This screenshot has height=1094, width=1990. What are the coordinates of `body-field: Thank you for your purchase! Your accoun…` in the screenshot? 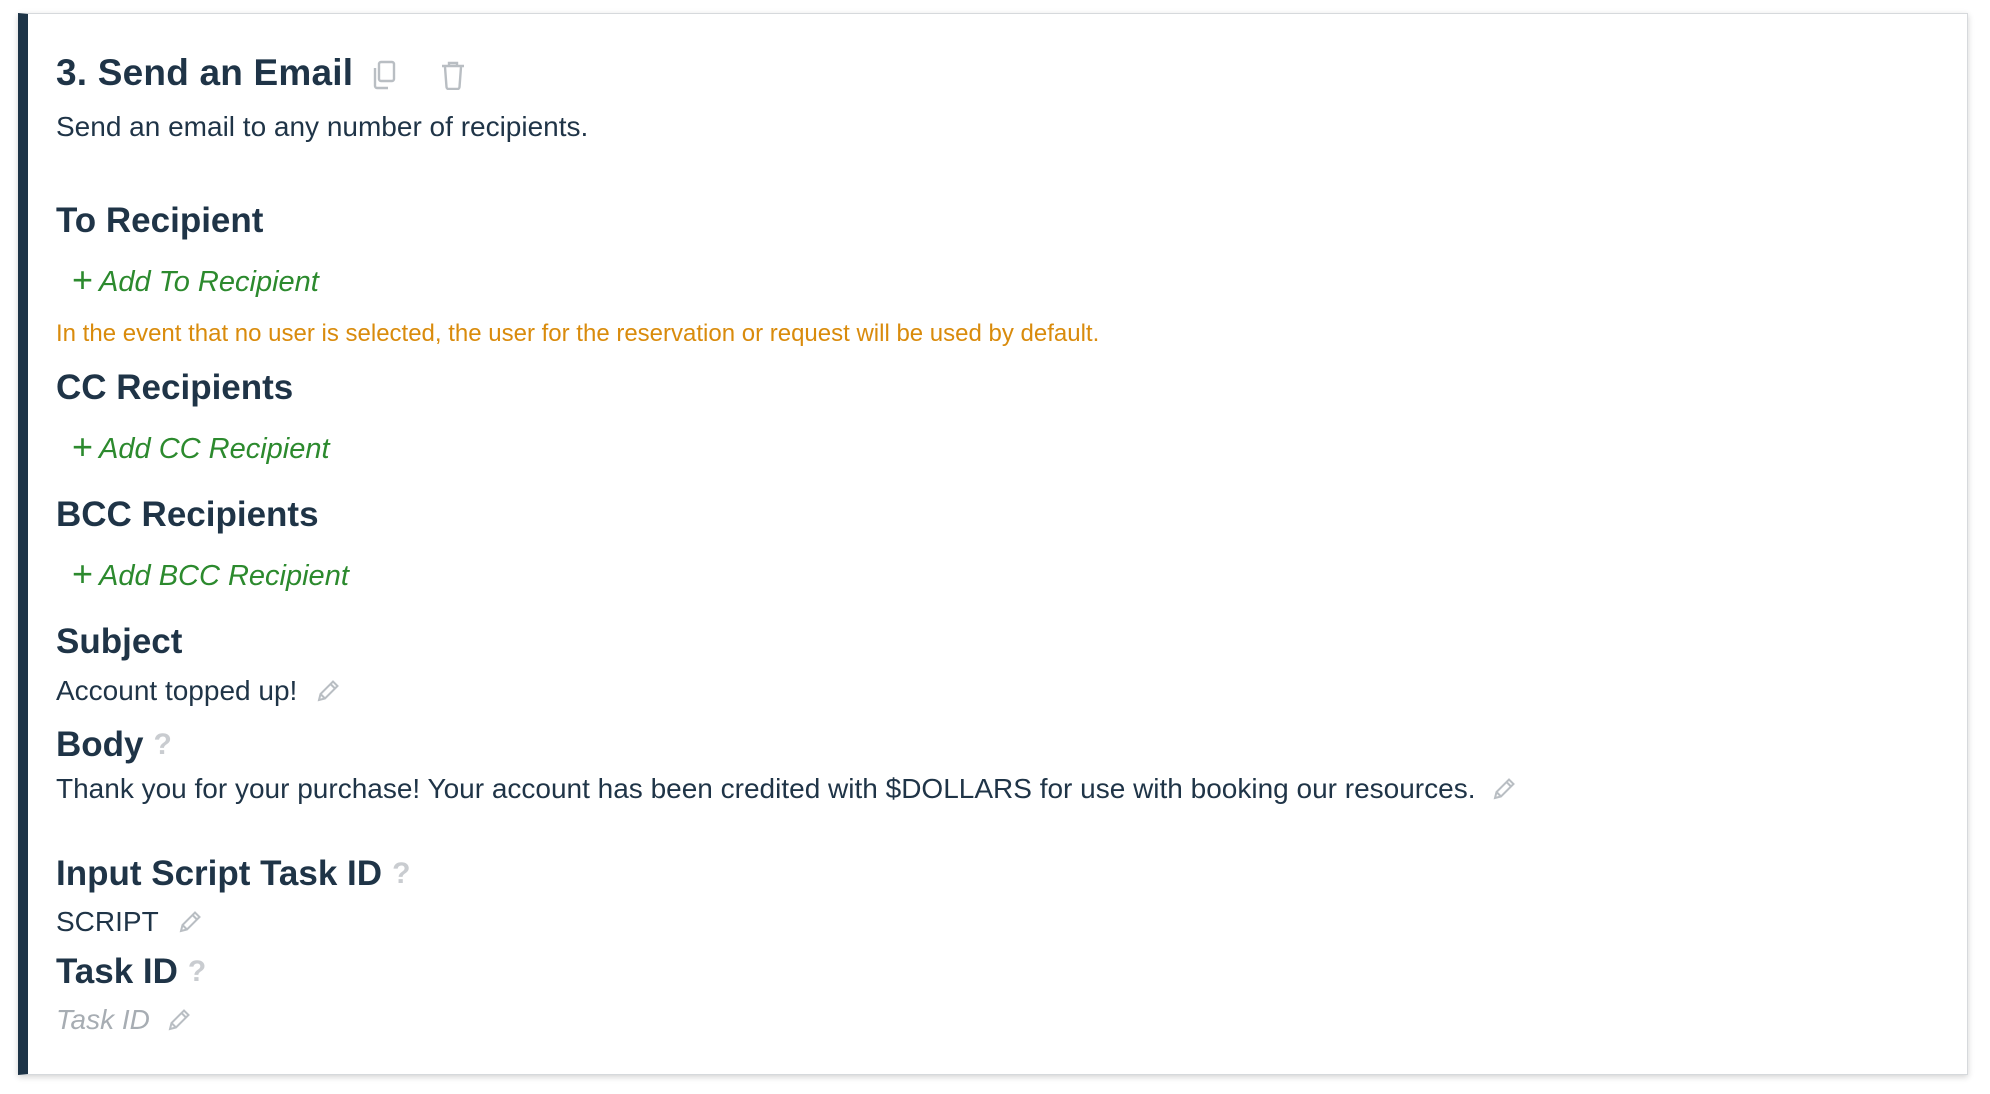 It's located at (786, 789).